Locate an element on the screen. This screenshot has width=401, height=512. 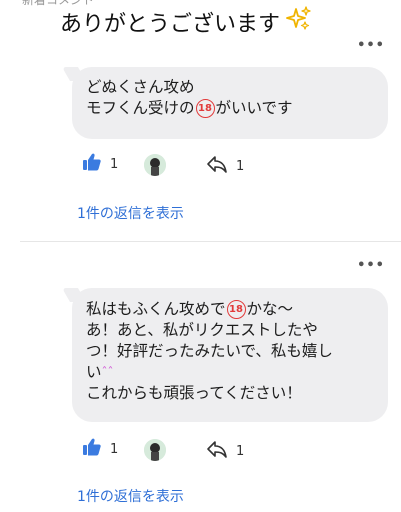
comment-bubble: どぬくさん攻め モフくん受けの 18 がいいです is located at coordinates (230, 103).